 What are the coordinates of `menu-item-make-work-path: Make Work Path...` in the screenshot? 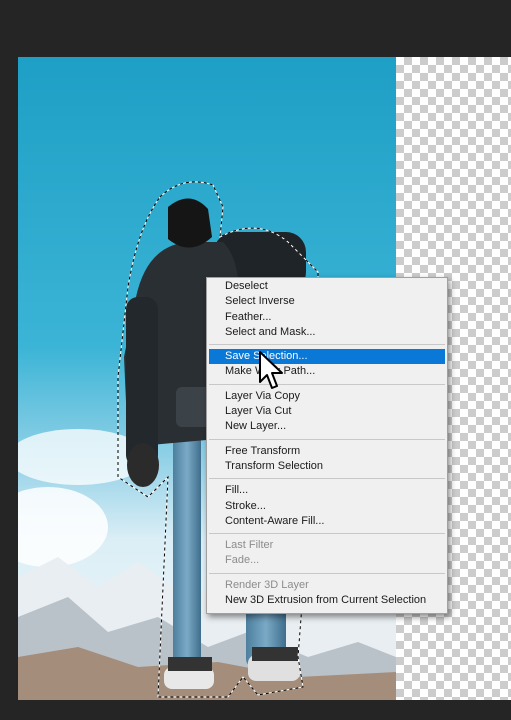 It's located at (327, 371).